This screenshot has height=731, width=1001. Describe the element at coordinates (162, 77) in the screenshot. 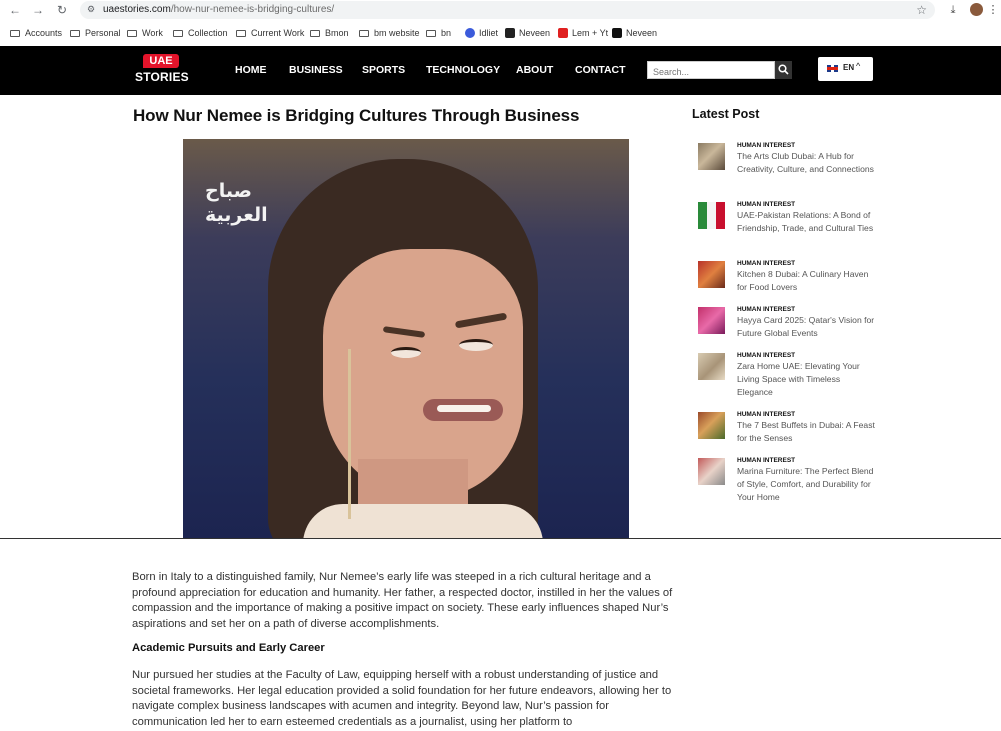

I see `logo-stories-text: STORIES` at that location.